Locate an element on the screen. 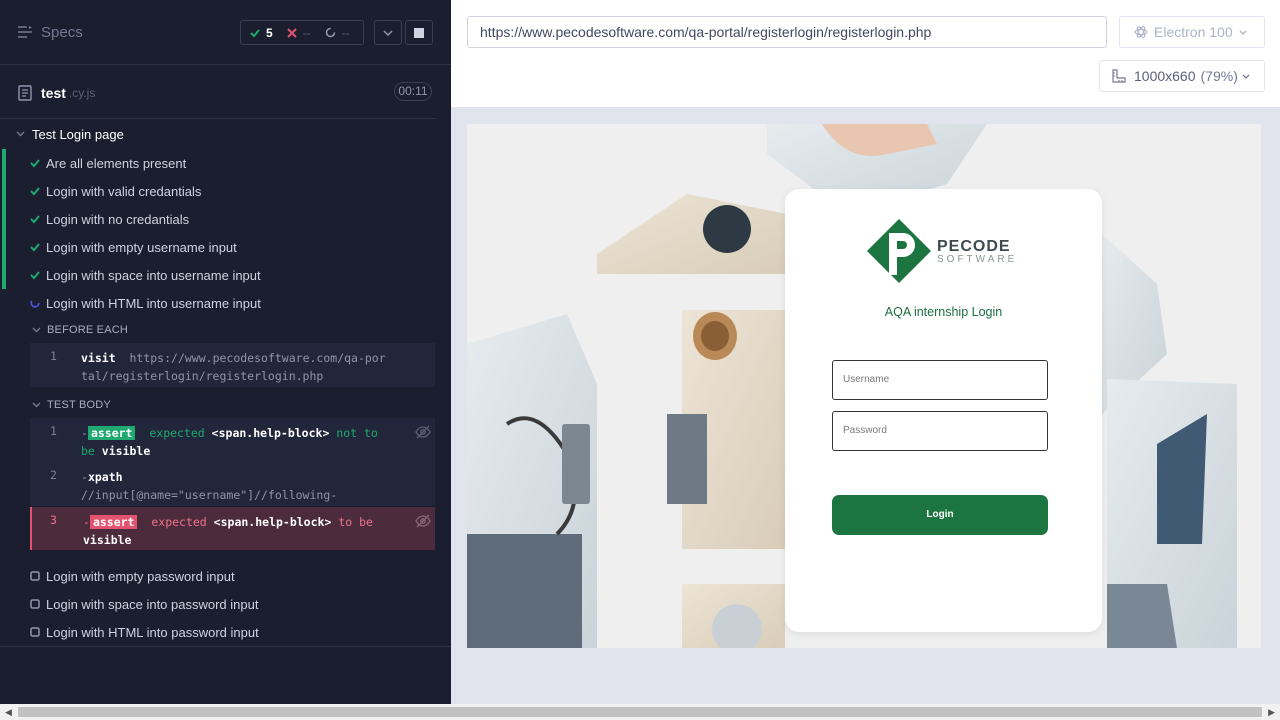 The height and width of the screenshot is (720, 1280). stop-icon is located at coordinates (419, 32).